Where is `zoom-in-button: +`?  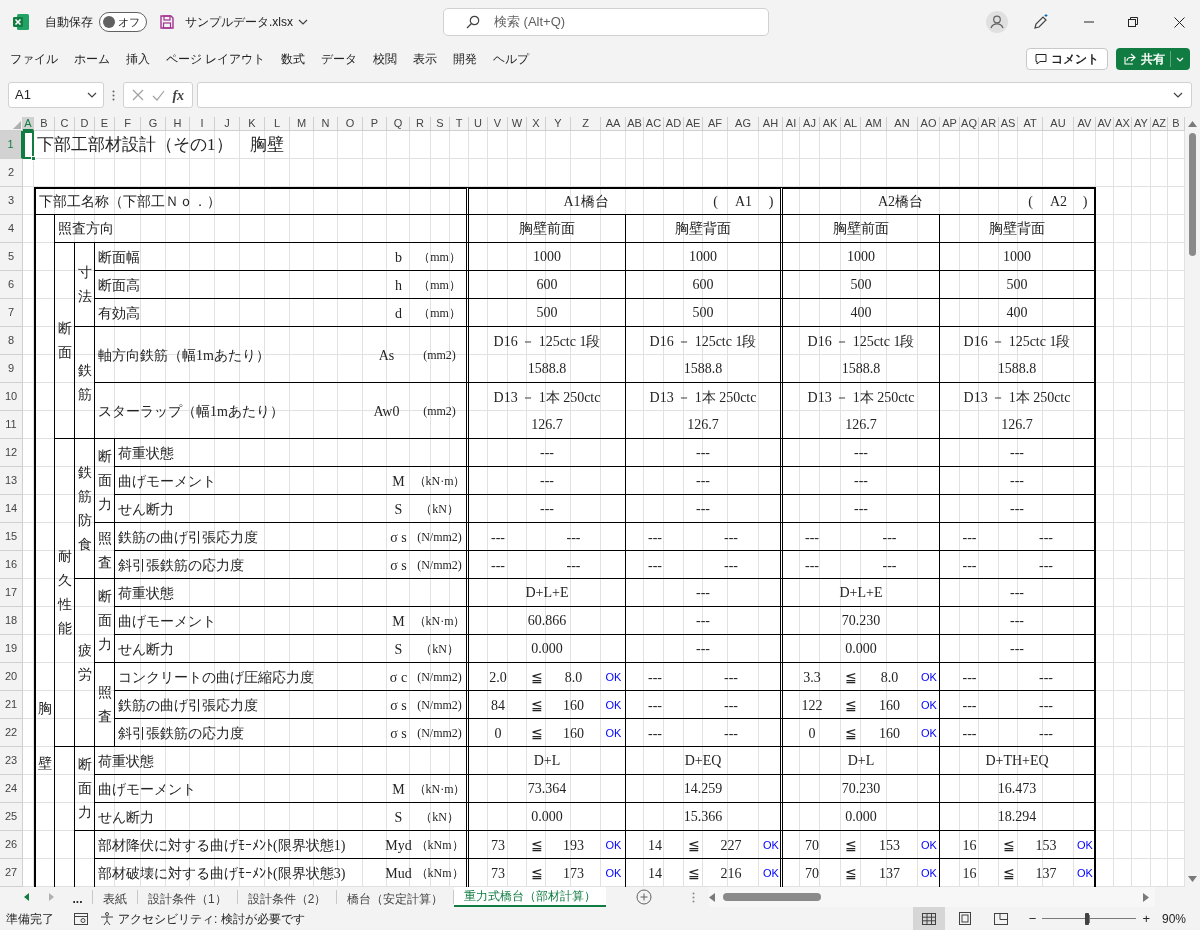
zoom-in-button: + is located at coordinates (1146, 918).